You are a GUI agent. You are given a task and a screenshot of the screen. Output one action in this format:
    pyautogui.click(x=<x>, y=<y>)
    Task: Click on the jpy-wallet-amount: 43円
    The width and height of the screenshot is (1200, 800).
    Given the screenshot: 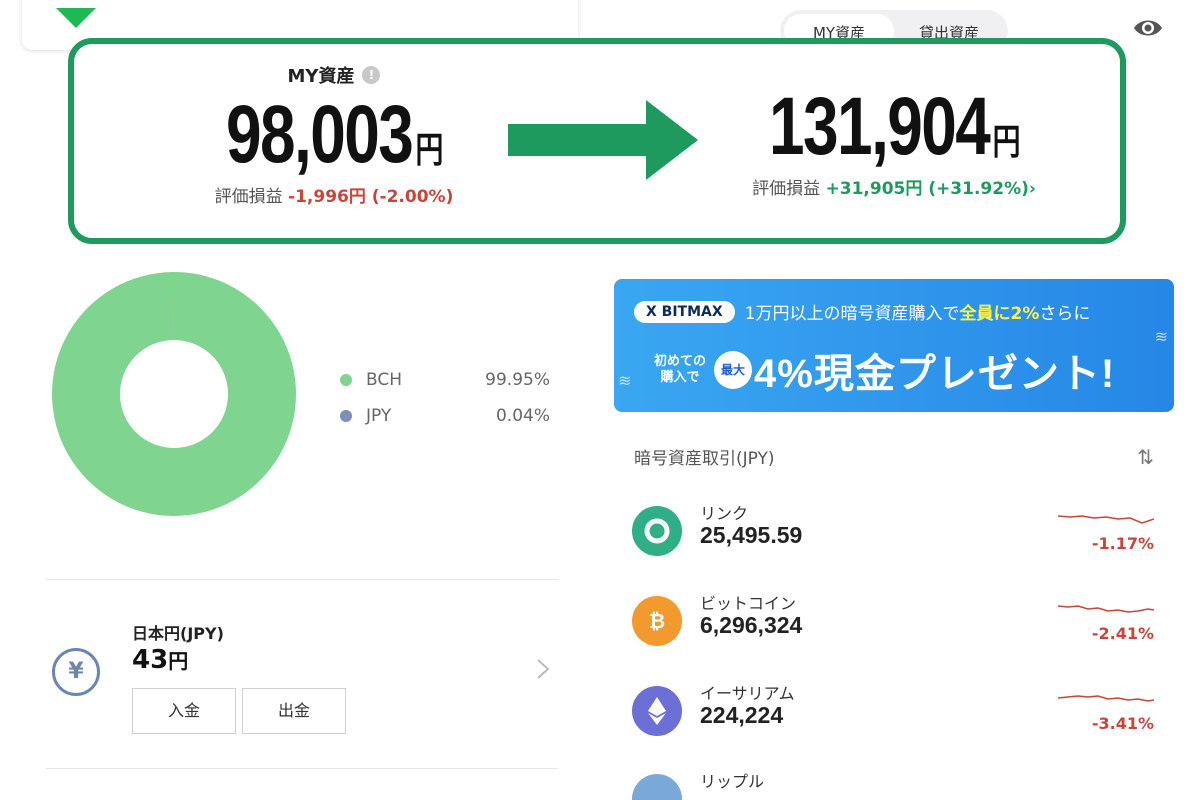 What is the action you would take?
    pyautogui.click(x=160, y=660)
    